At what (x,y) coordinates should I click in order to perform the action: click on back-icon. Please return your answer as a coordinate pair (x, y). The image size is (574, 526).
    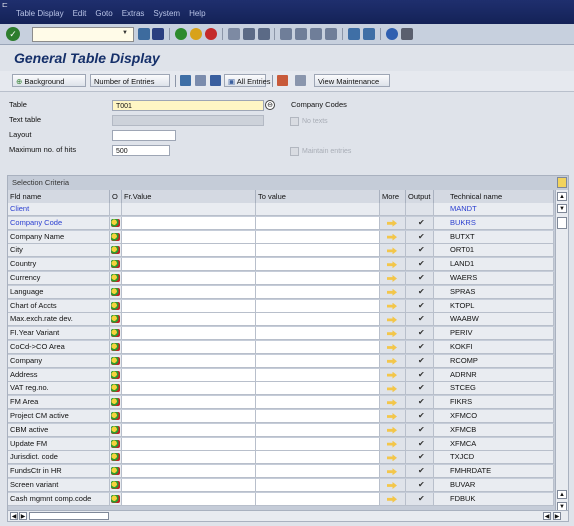
    Looking at the image, I should click on (181, 34).